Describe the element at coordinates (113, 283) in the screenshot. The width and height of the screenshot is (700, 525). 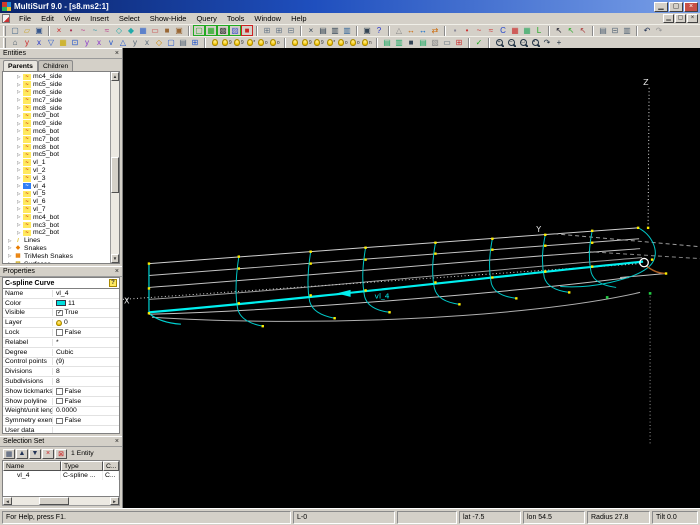
I see `help-icon: ?` at that location.